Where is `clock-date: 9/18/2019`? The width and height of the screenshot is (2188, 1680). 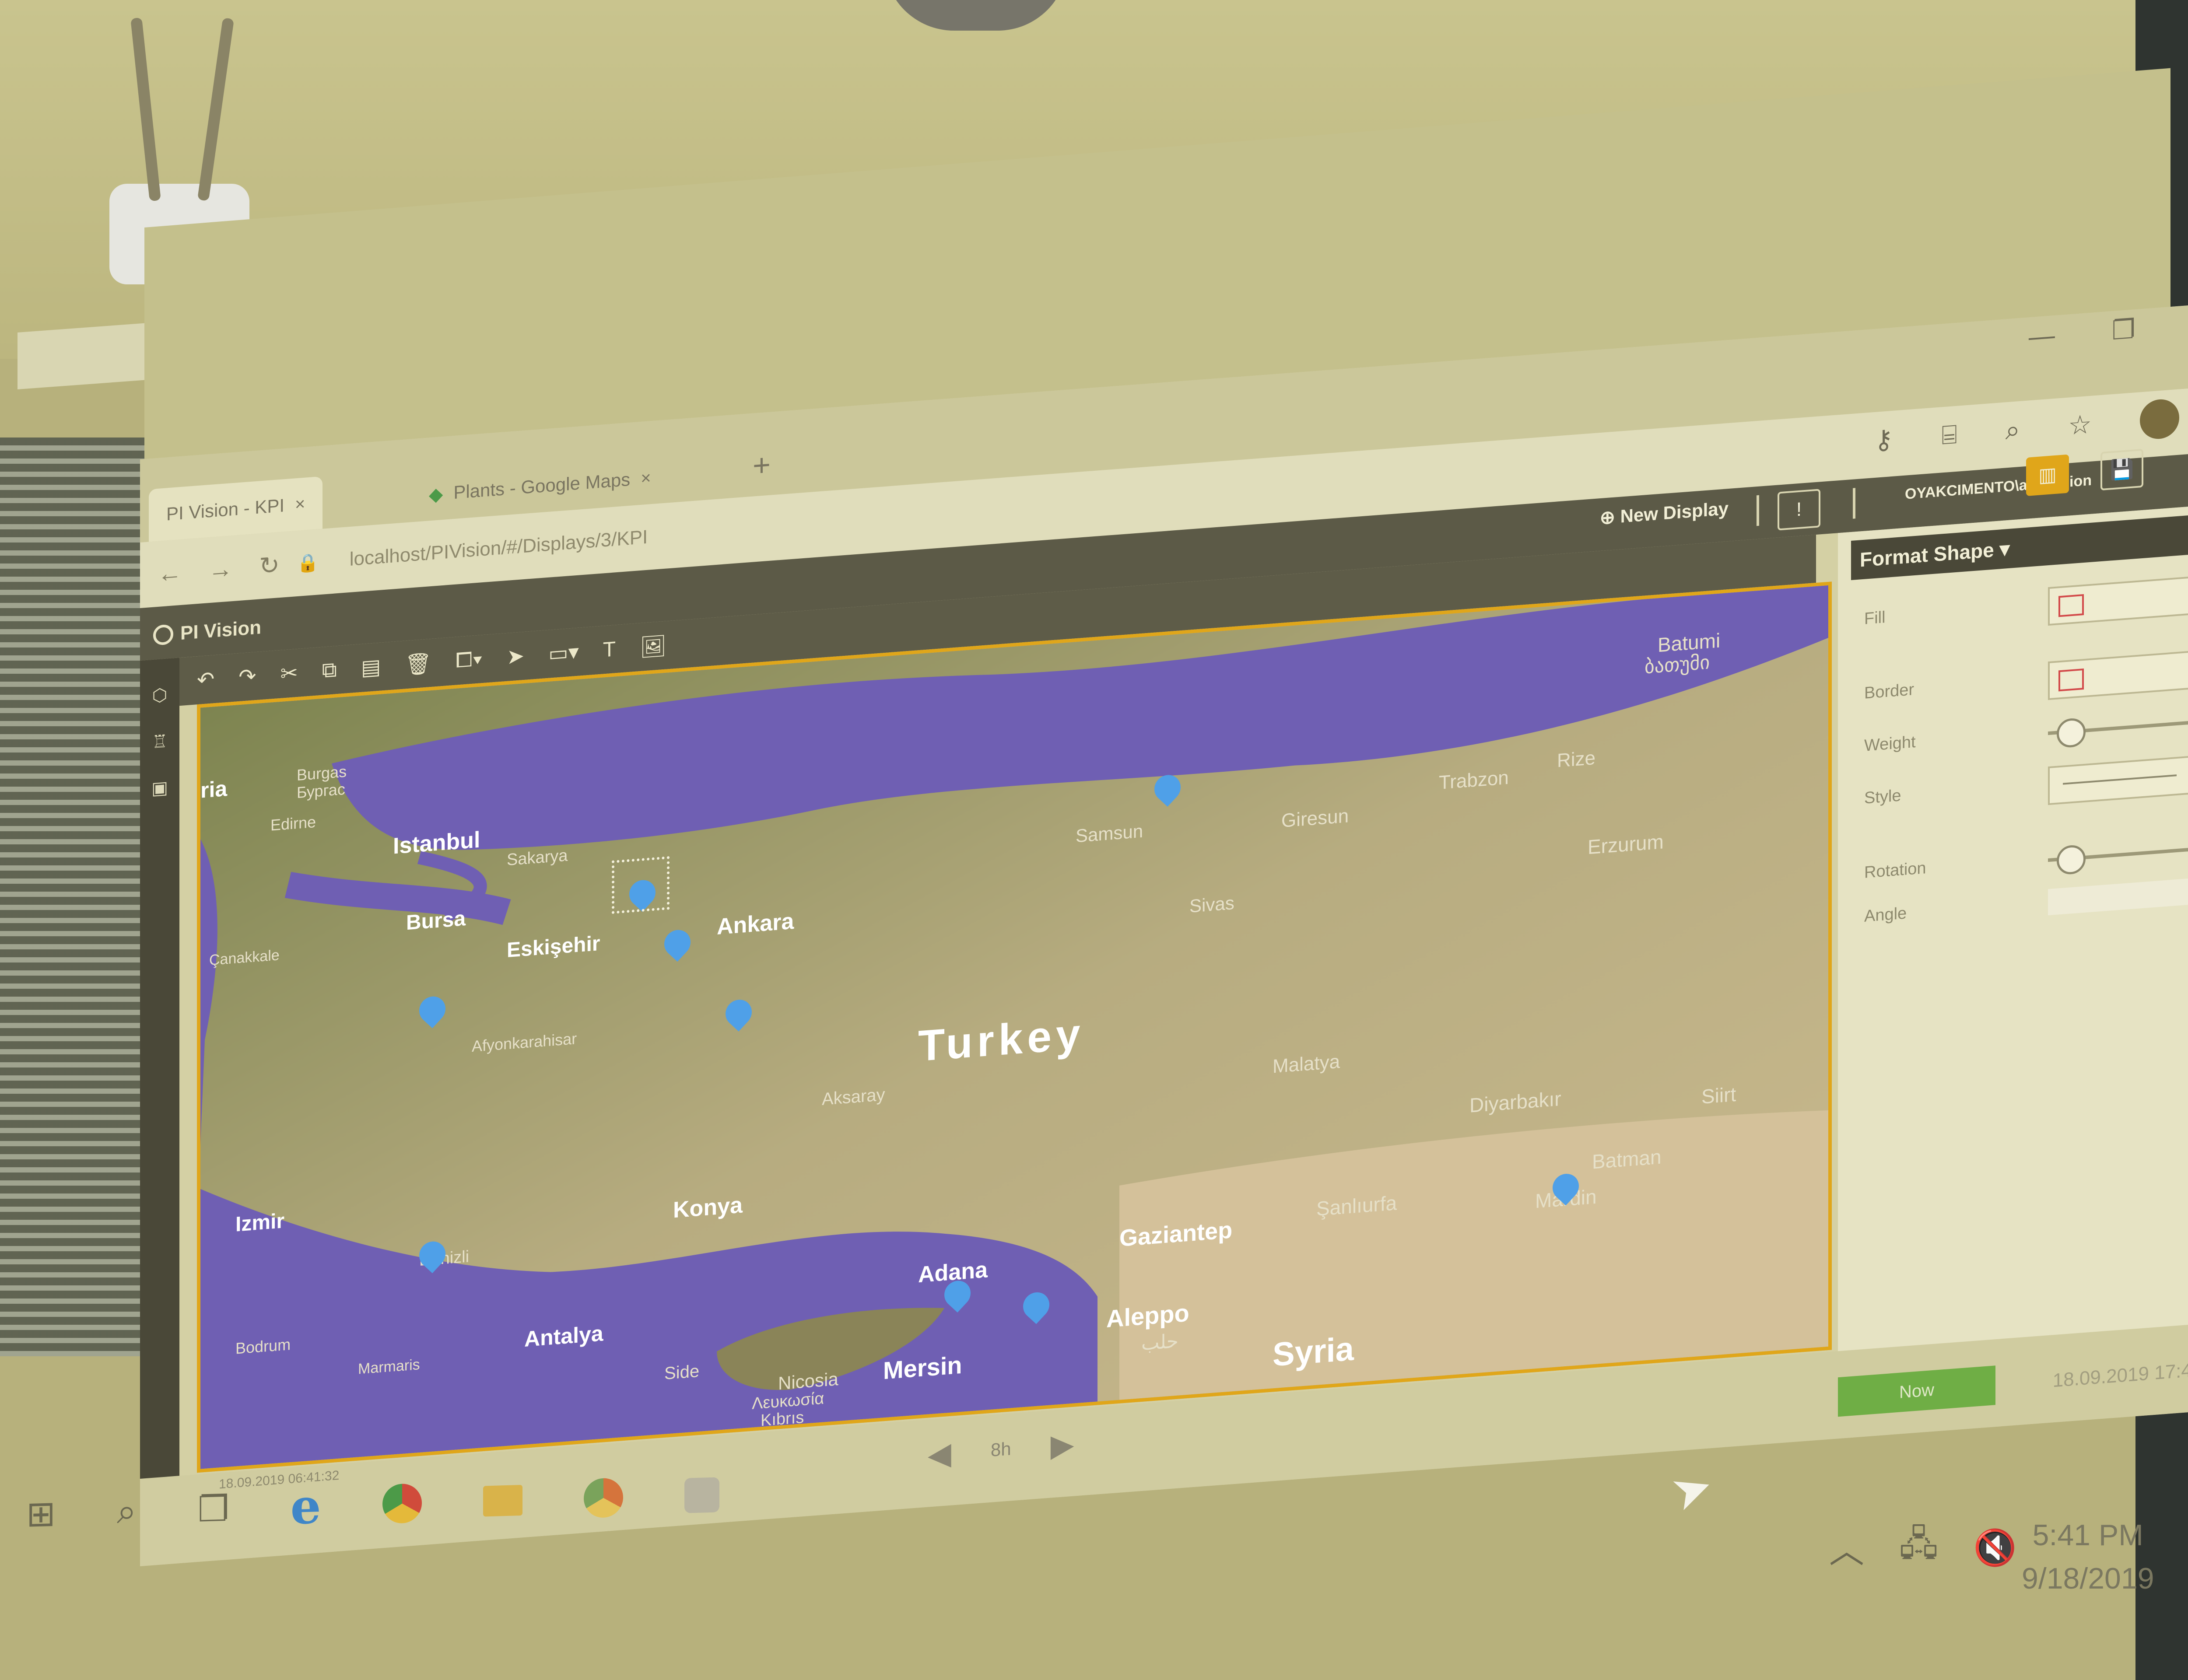 clock-date: 9/18/2019 is located at coordinates (2088, 1578).